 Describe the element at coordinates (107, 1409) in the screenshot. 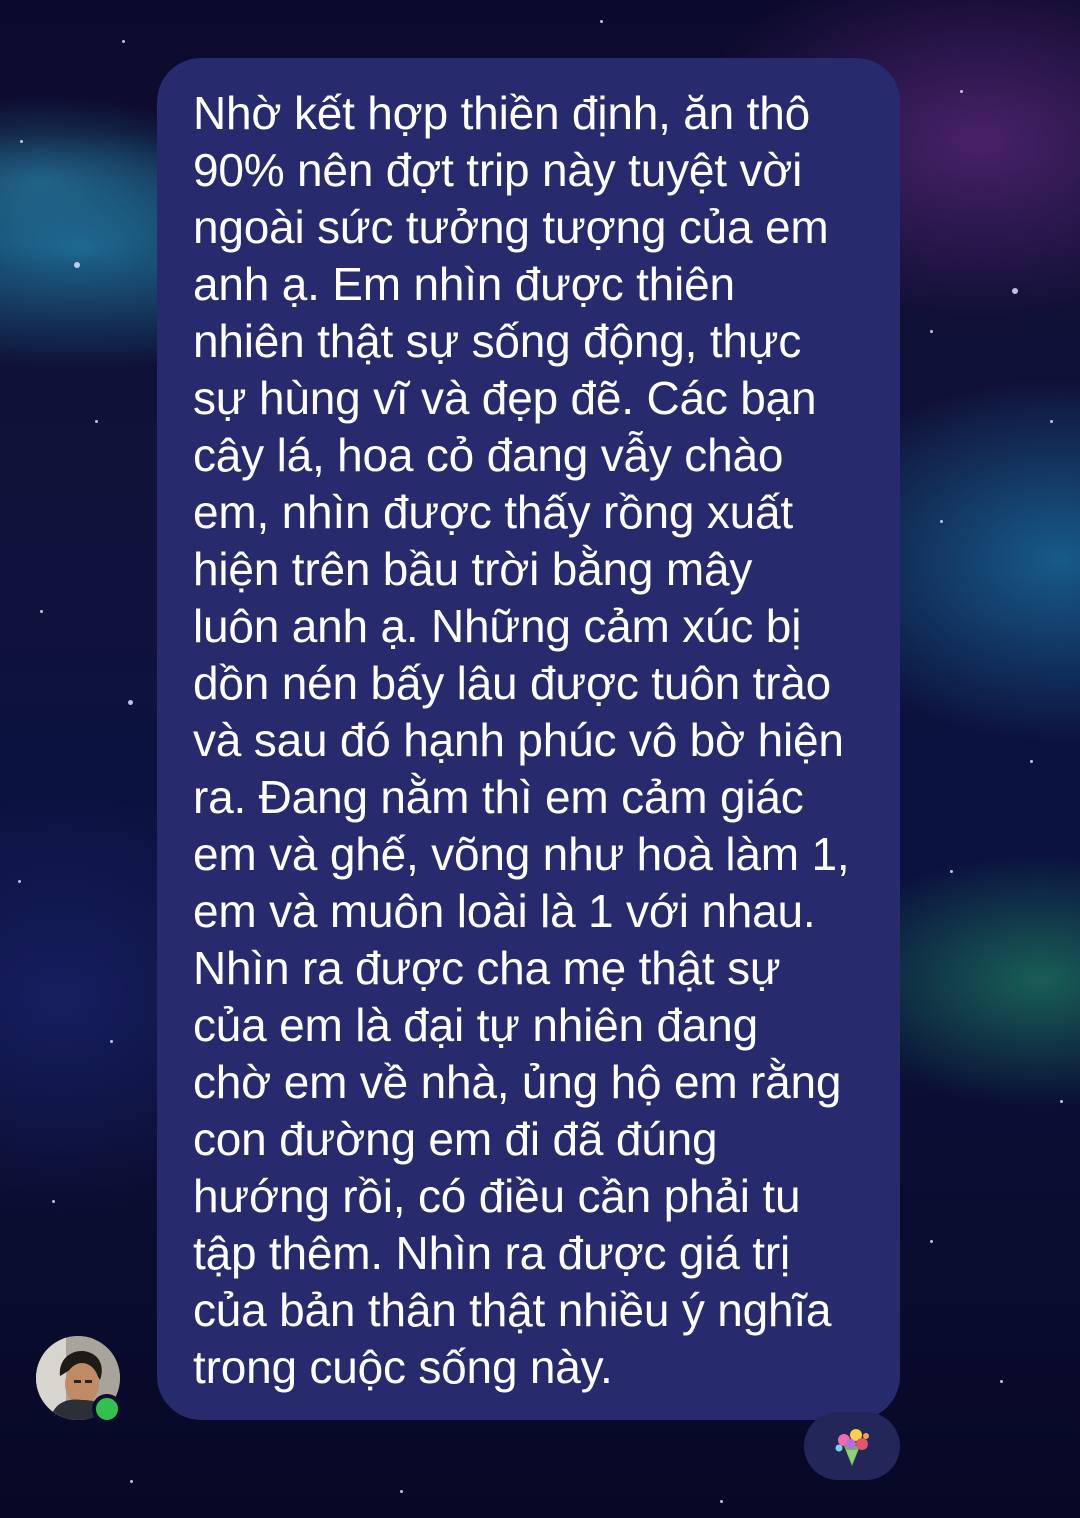

I see `online-status-indicator` at that location.